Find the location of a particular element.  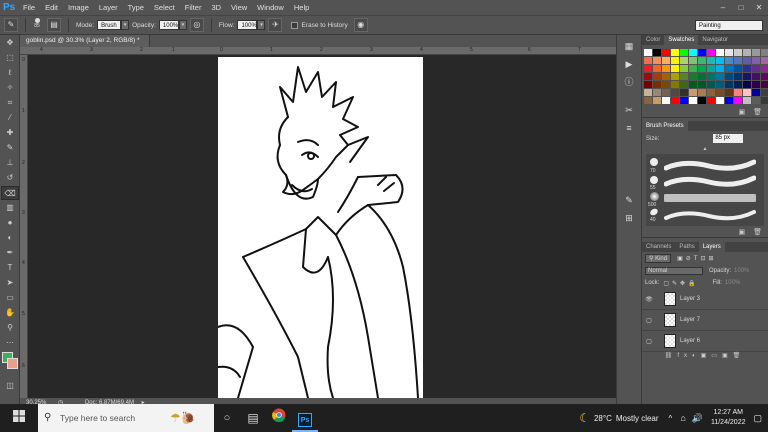

notifications-icon: ▢ is located at coordinates (757, 418).